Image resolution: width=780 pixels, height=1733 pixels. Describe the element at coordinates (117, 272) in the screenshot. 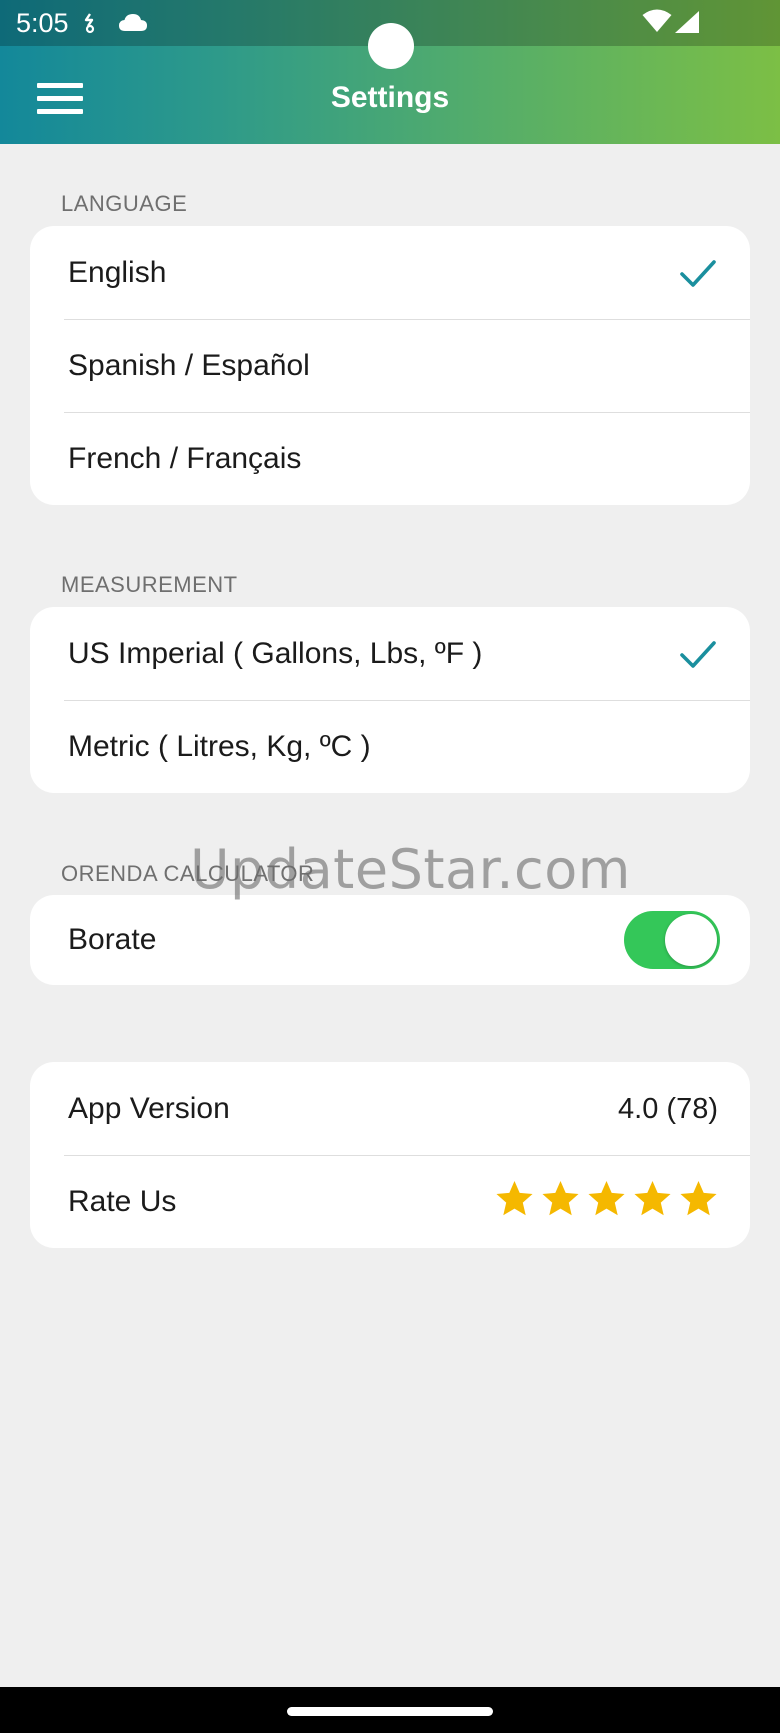

I see `language-option-label: English` at that location.